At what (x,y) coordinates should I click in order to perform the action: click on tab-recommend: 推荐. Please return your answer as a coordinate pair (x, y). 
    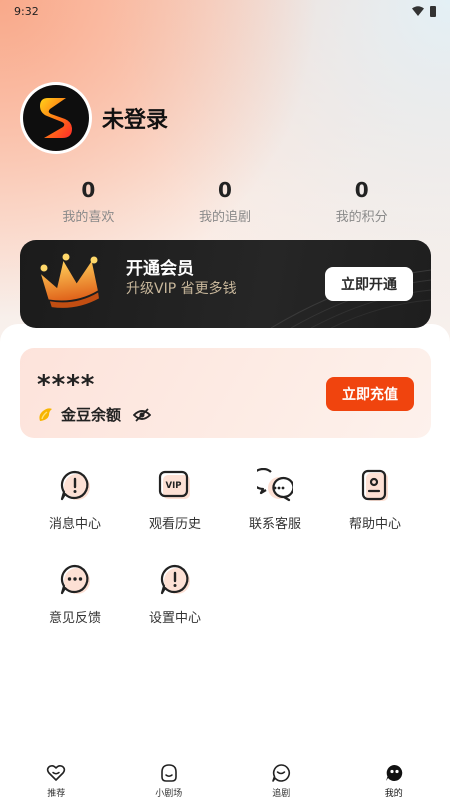
    Looking at the image, I should click on (56, 777).